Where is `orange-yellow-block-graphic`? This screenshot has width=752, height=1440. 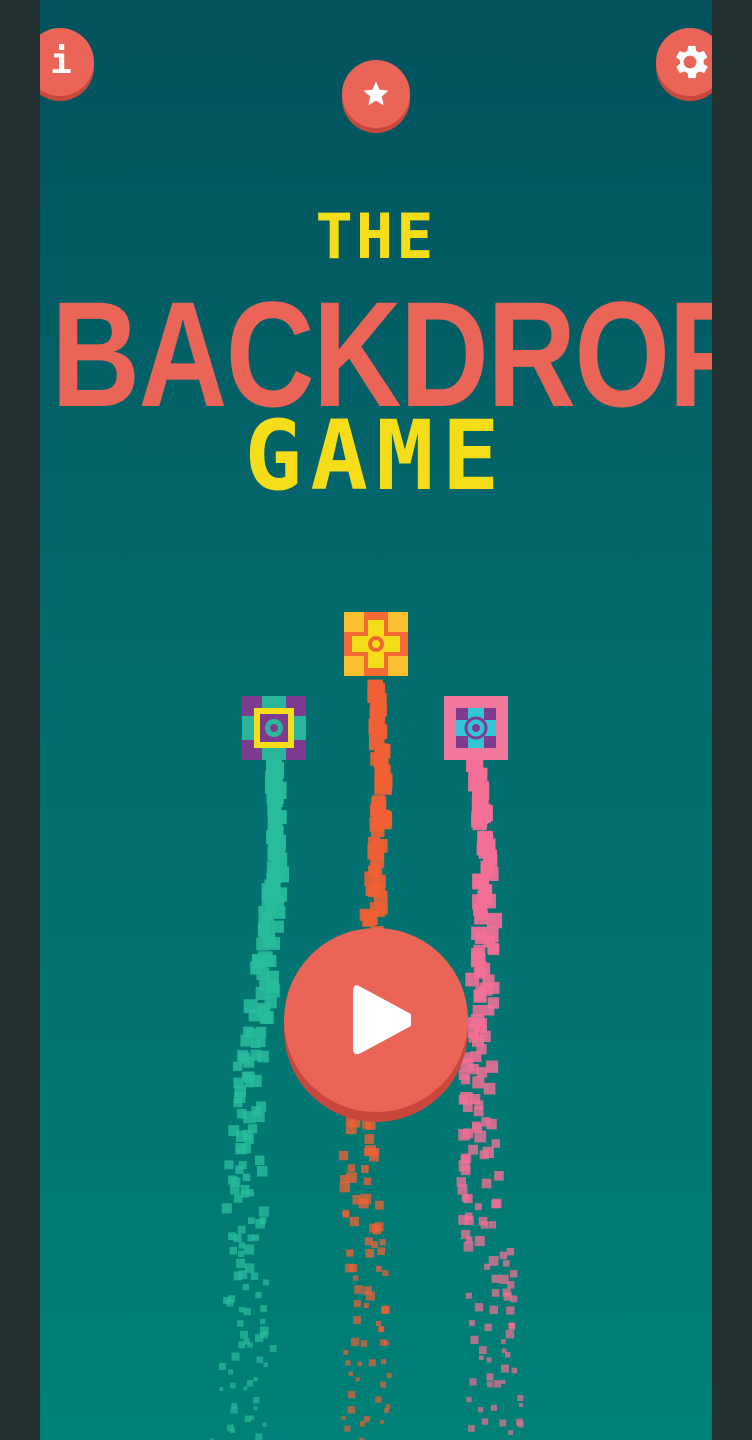
orange-yellow-block-graphic is located at coordinates (376, 644).